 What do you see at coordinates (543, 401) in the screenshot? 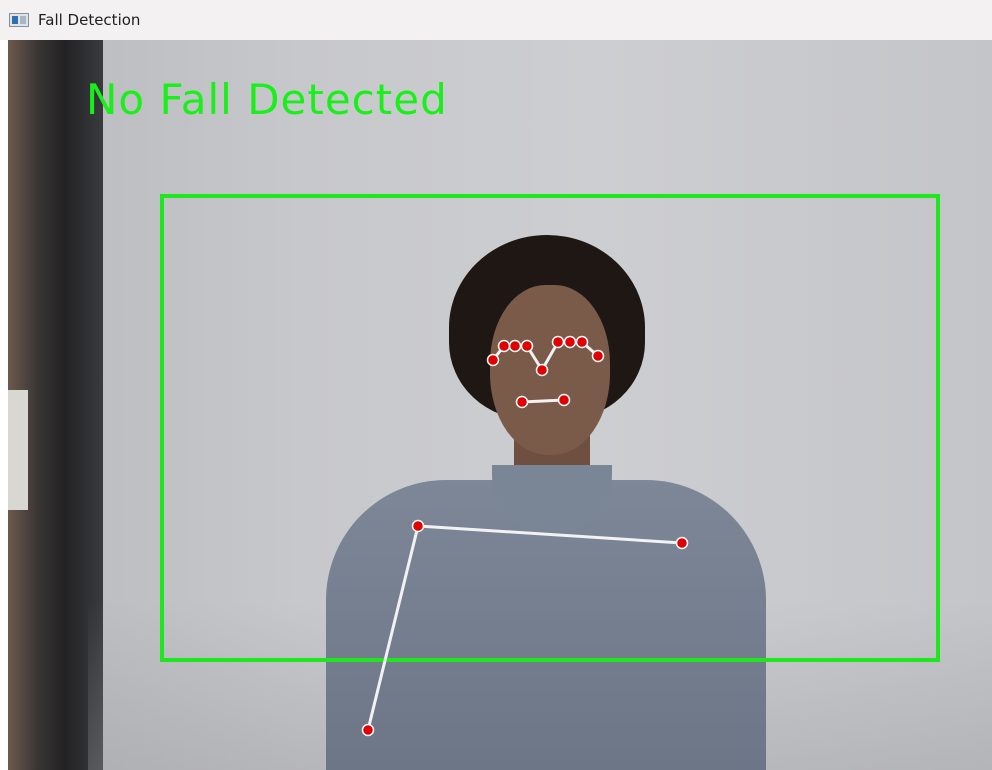
I see `mouth-line` at bounding box center [543, 401].